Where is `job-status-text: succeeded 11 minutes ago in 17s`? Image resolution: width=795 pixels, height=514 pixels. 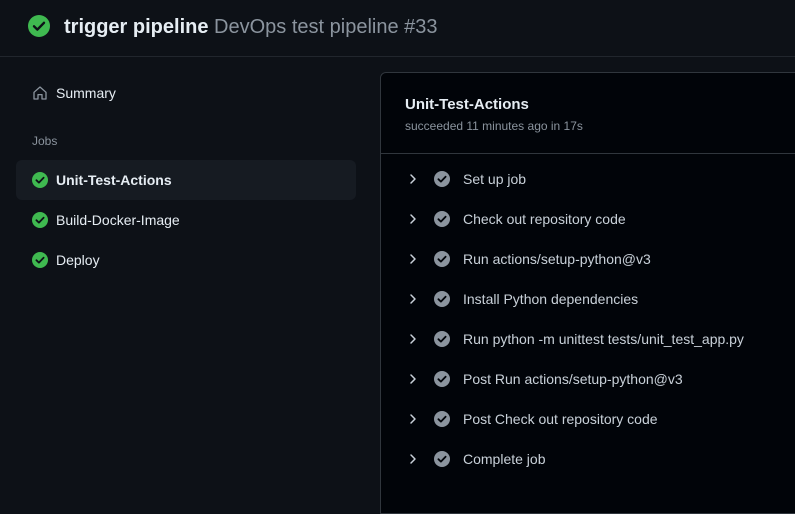
job-status-text: succeeded 11 minutes ago in 17s is located at coordinates (494, 126).